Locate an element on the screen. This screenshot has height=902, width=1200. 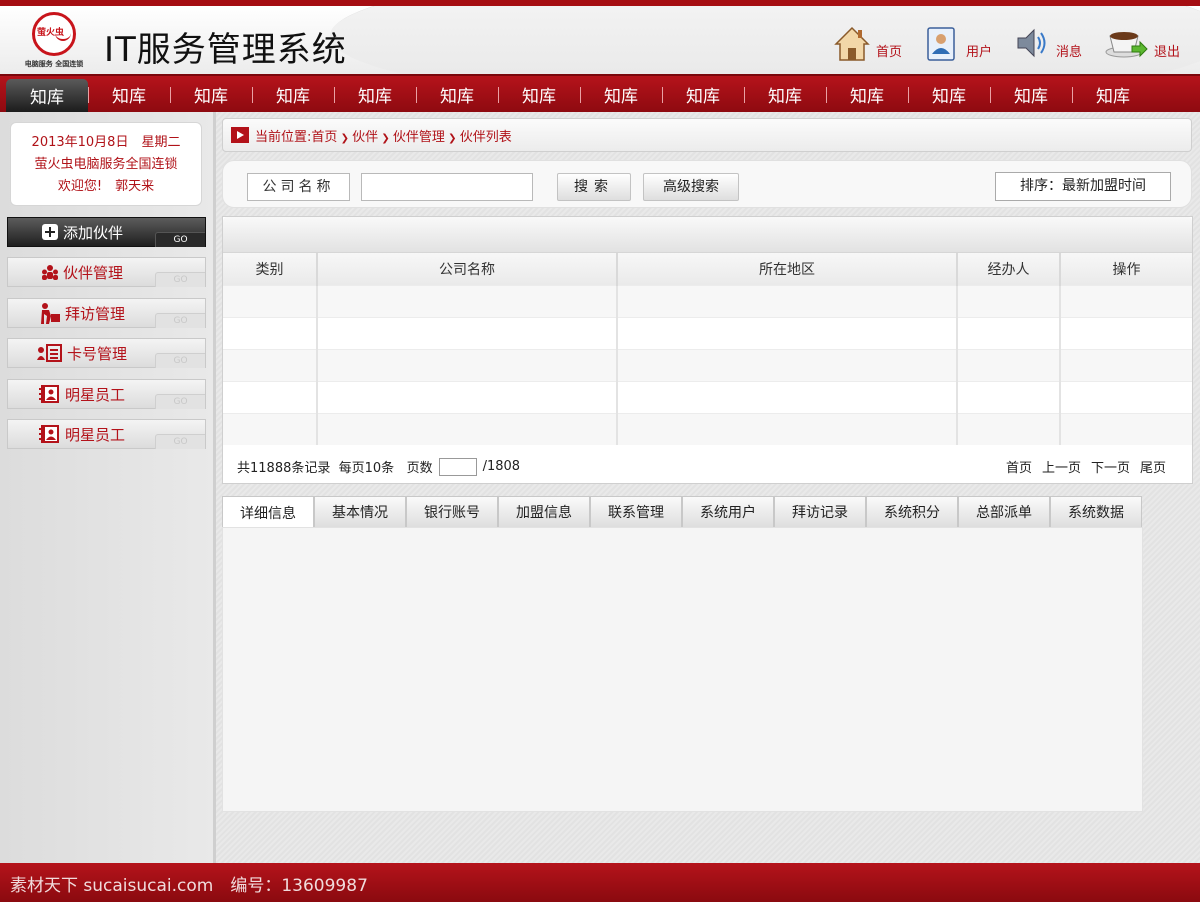
nav-items: 知库 知库 知库 知库 知库 知库 知库 知库 知库 知库 知库 知库 知库 知库 is located at coordinates (600, 94).